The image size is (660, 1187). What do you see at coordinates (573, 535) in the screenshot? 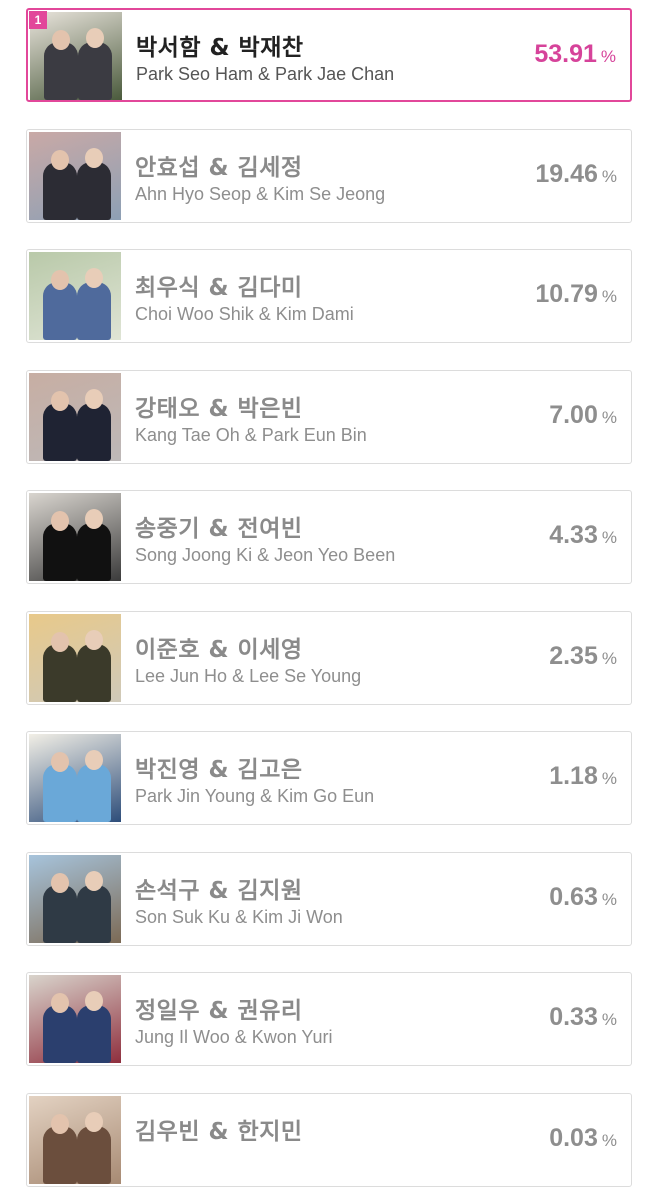
I see `percentage-value: 4.33` at bounding box center [573, 535].